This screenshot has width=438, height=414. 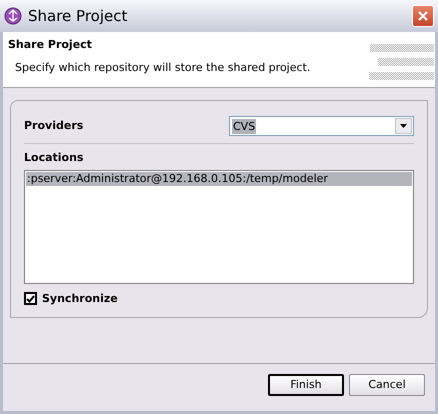 I want to click on caret-icon, so click(x=403, y=126).